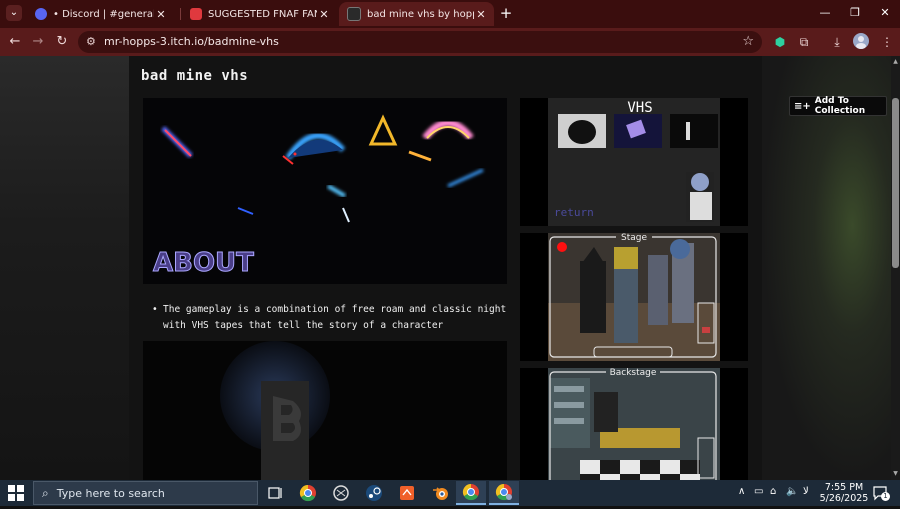 The width and height of the screenshot is (900, 509). I want to click on tab-title: • Discord | #general | Mrhopps, so click(103, 14).